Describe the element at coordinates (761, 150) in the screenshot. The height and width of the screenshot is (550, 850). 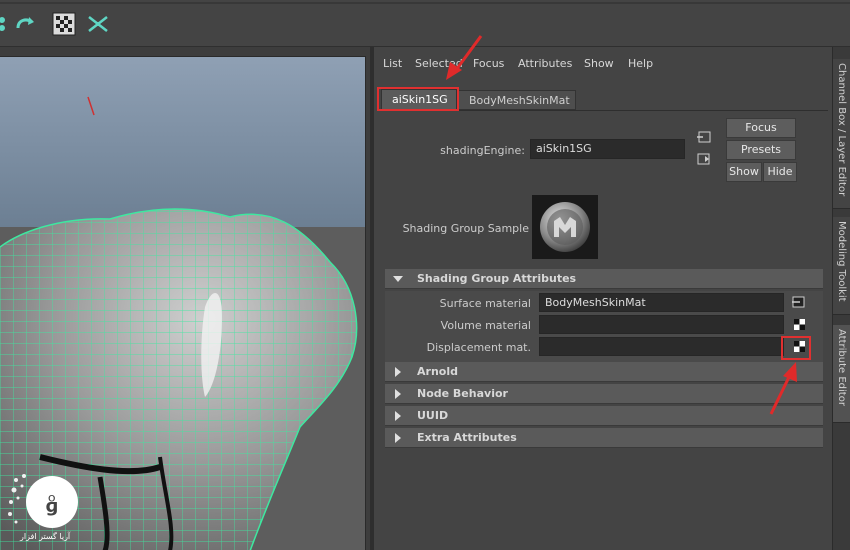
I see `presets-button: Presets` at that location.